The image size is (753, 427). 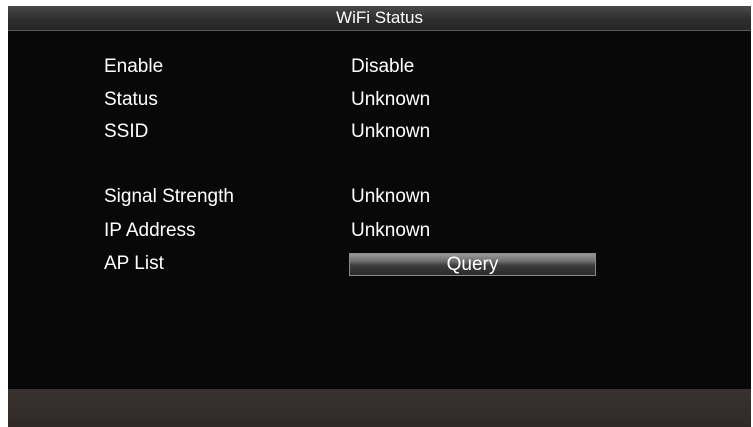 I want to click on ssid-value: Unknown, so click(x=391, y=131).